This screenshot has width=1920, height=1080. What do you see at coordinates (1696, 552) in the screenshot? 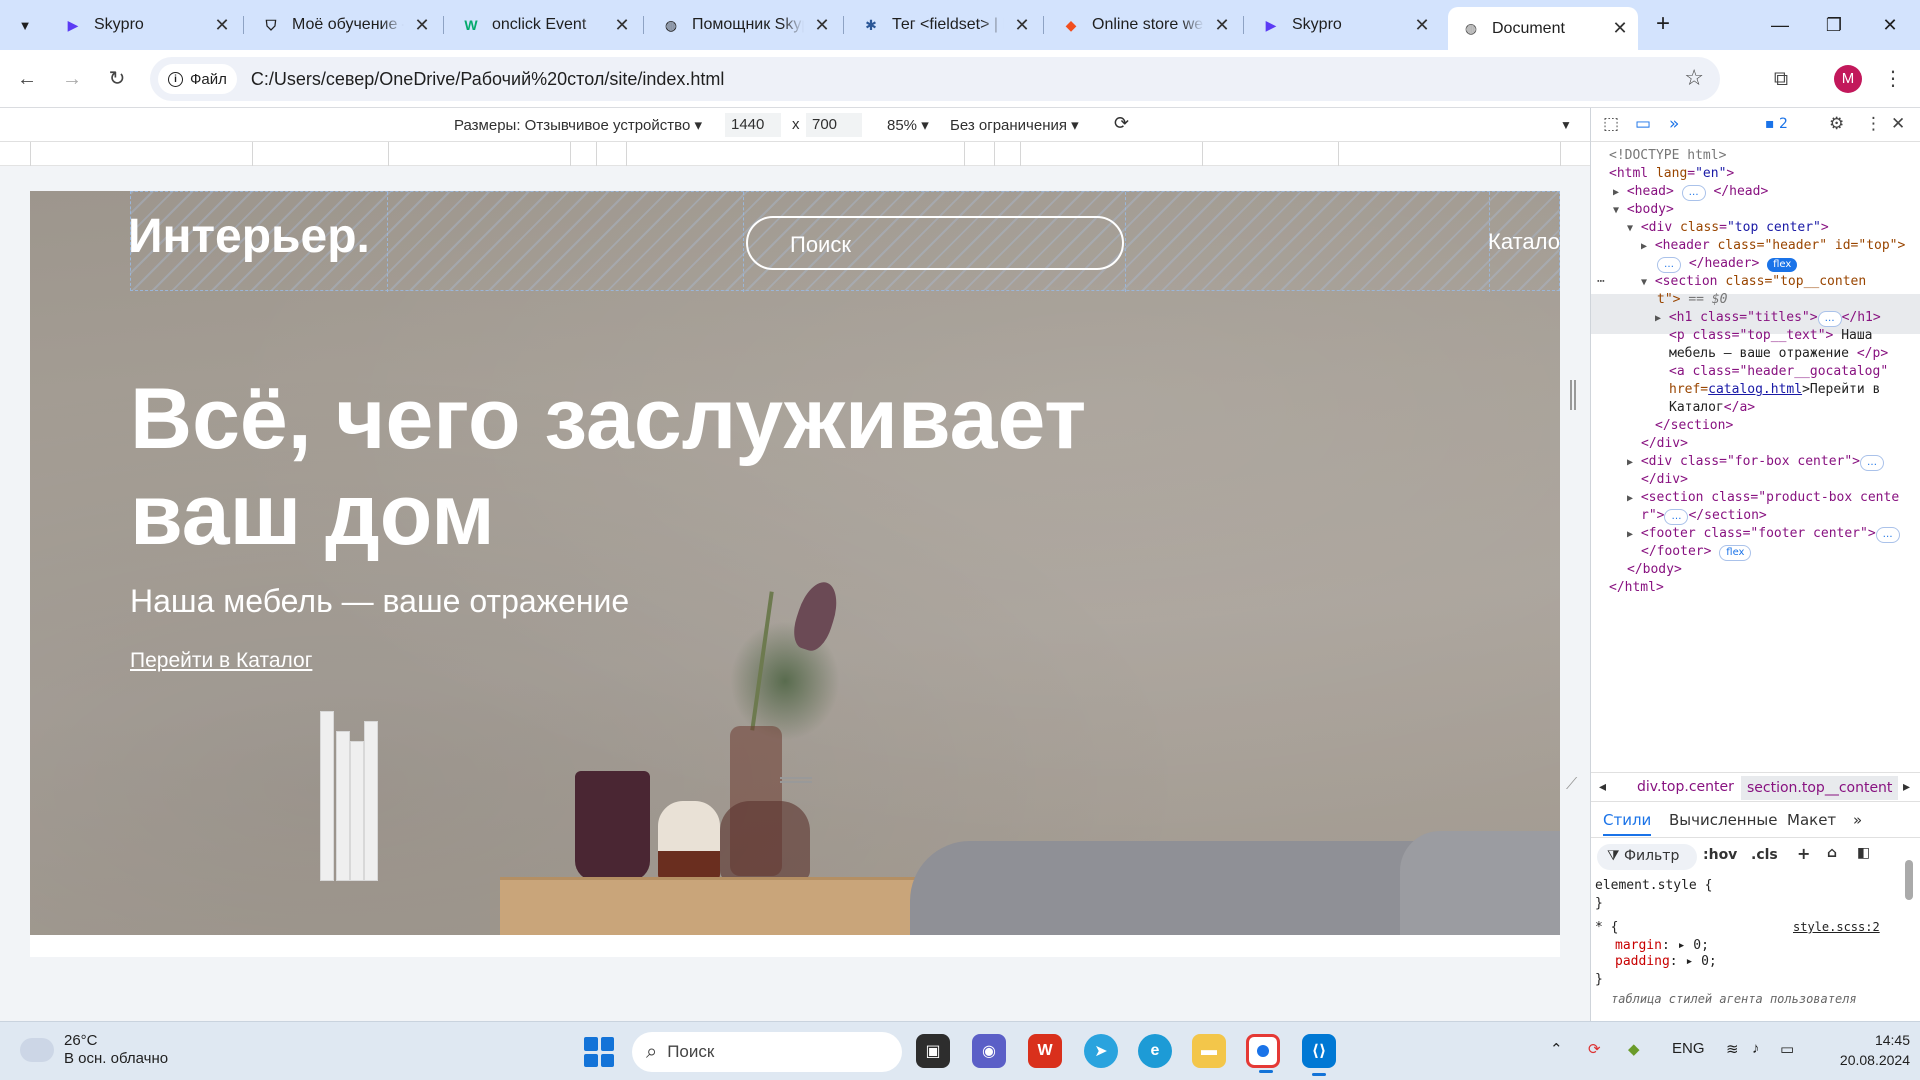
I see `dom-node-footer-close: </footer> flex` at bounding box center [1696, 552].